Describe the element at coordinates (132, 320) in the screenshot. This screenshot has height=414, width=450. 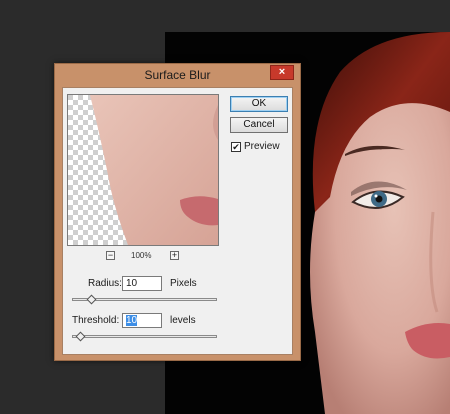
I see `threshold-value: 10` at that location.